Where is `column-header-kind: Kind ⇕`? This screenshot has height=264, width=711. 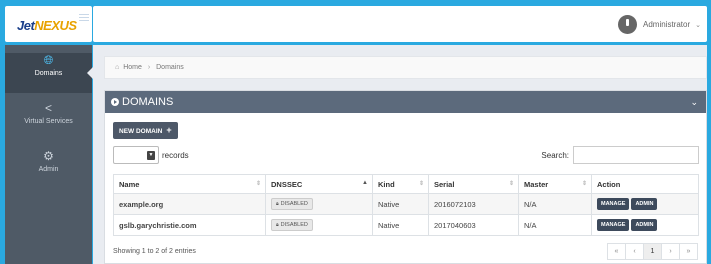
column-header-kind: Kind ⇕ is located at coordinates (400, 184).